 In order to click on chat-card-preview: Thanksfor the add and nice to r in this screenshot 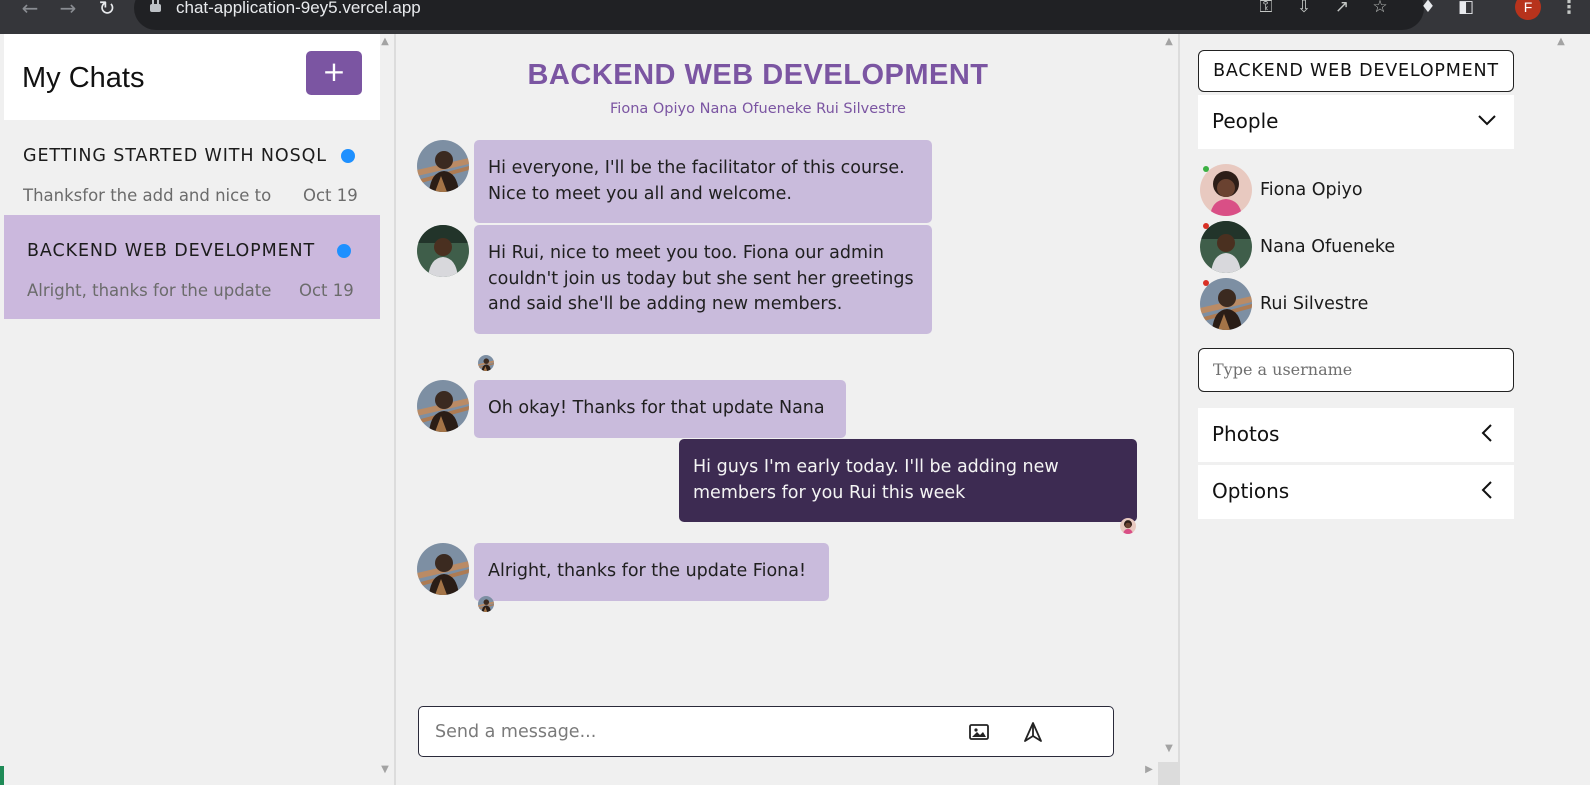, I will do `click(148, 195)`.